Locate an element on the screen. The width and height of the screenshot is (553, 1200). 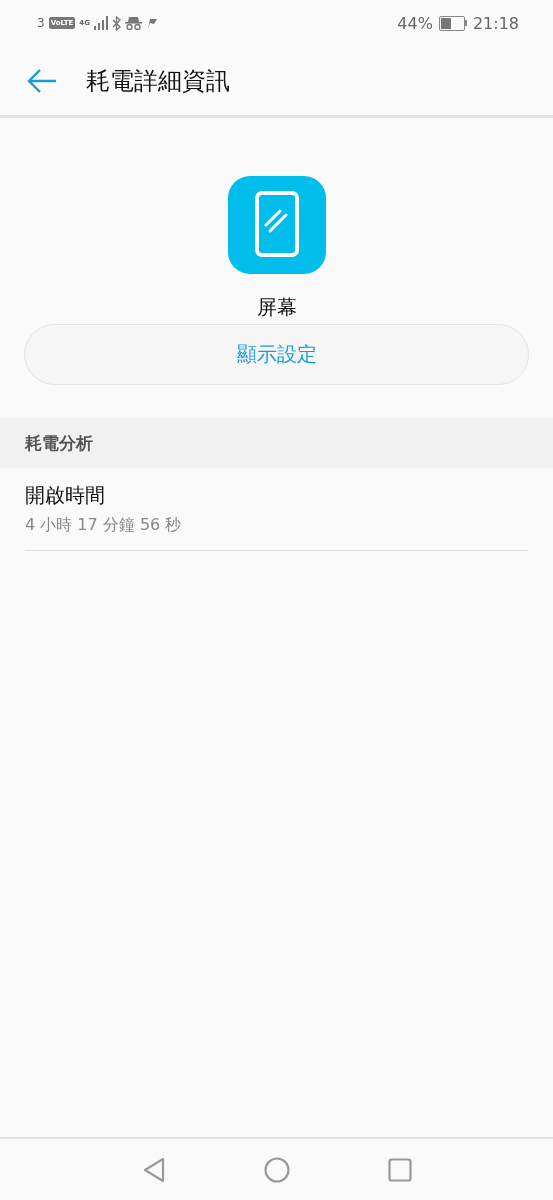
item-title: 開啟時間 is located at coordinates (65, 495).